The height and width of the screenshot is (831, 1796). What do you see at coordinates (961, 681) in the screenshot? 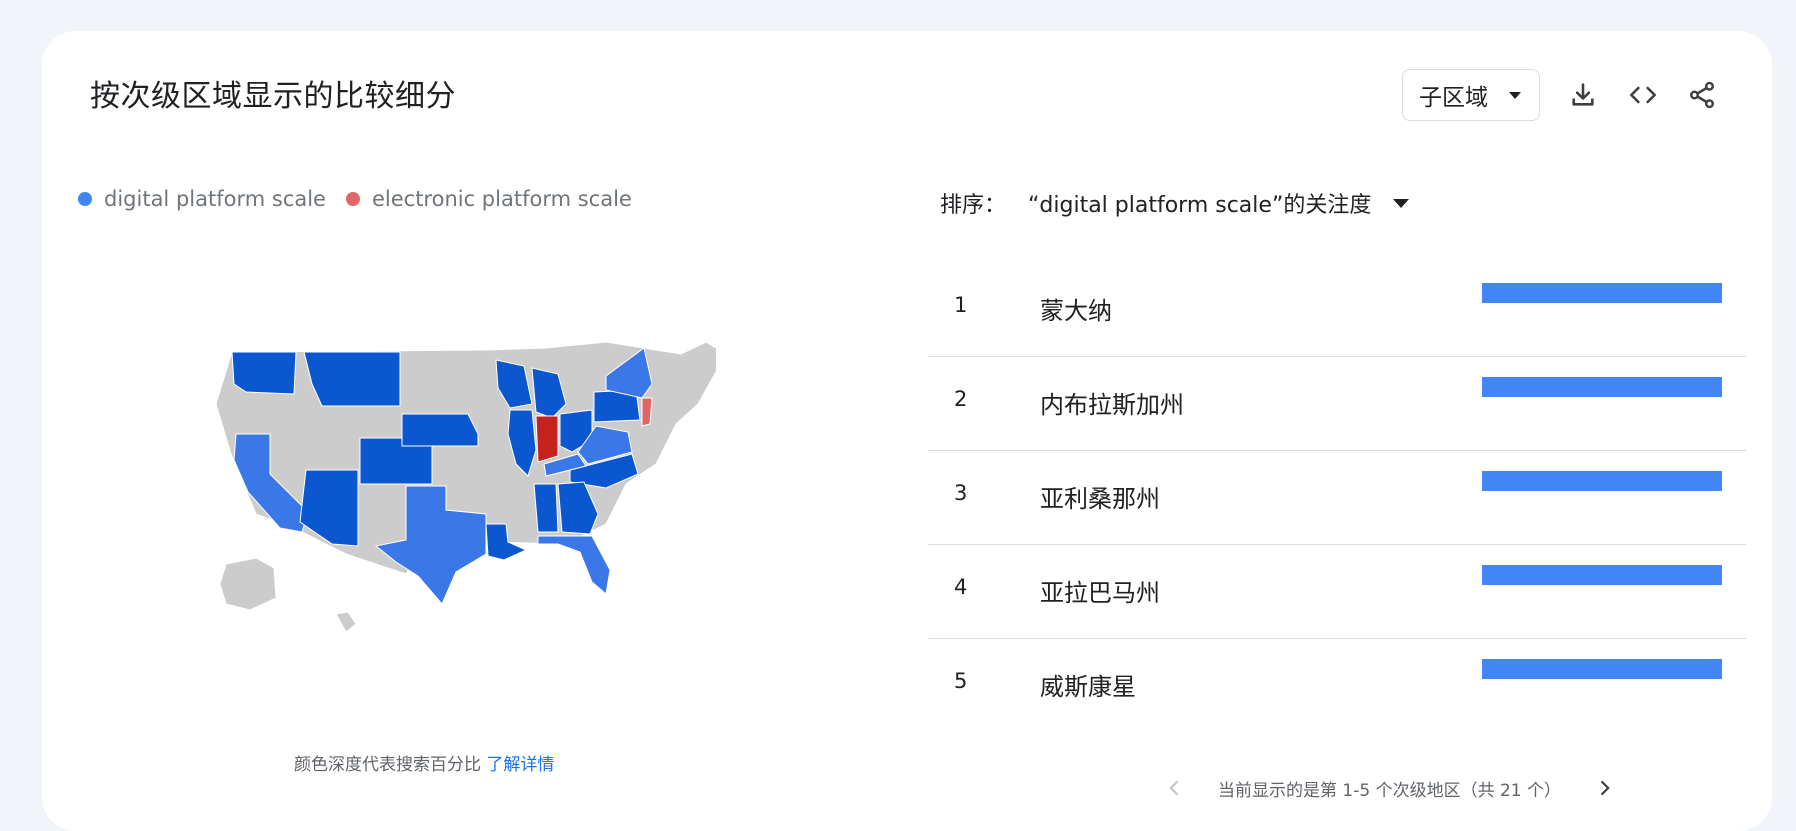
I see `rank-number: 5` at bounding box center [961, 681].